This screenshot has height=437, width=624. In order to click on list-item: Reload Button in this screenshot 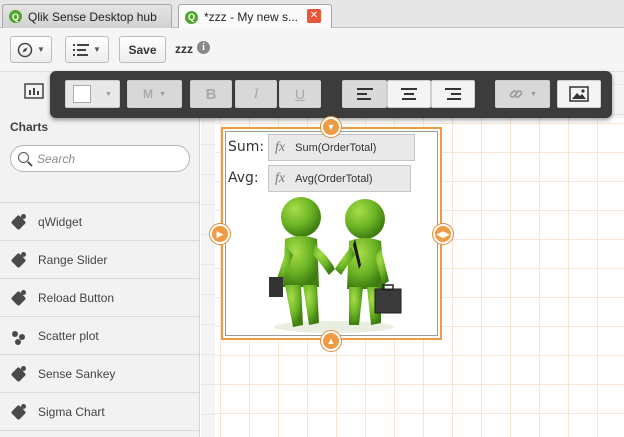, I will do `click(99, 298)`.